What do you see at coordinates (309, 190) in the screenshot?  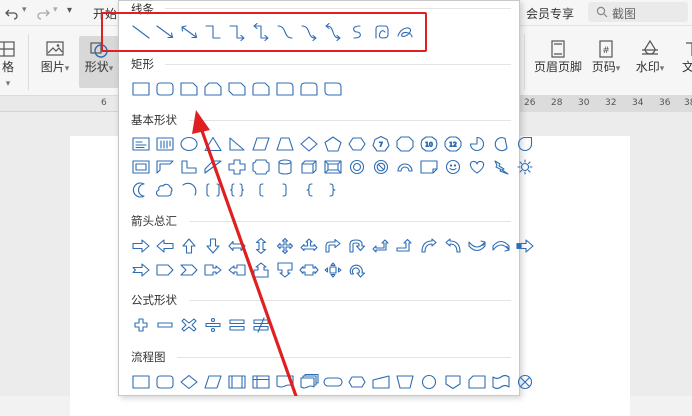 I see `lbrace-shape-icon` at bounding box center [309, 190].